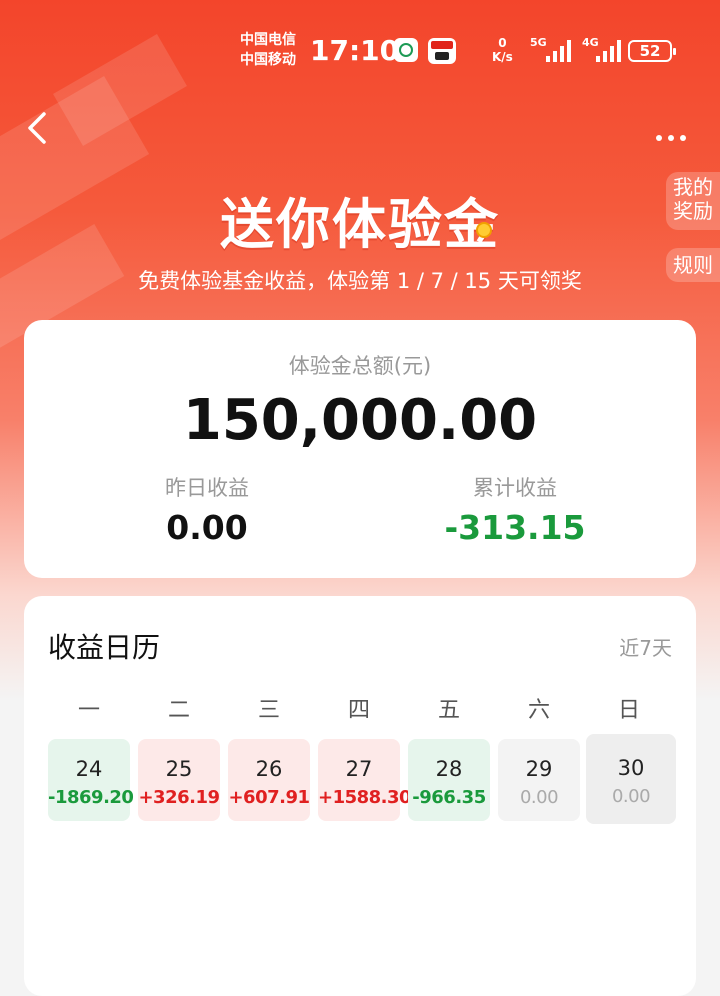 The image size is (720, 996). I want to click on status-bar: 中国电信 中国移动 17:10 0 K/s 5G 4G 52, so click(360, 52).